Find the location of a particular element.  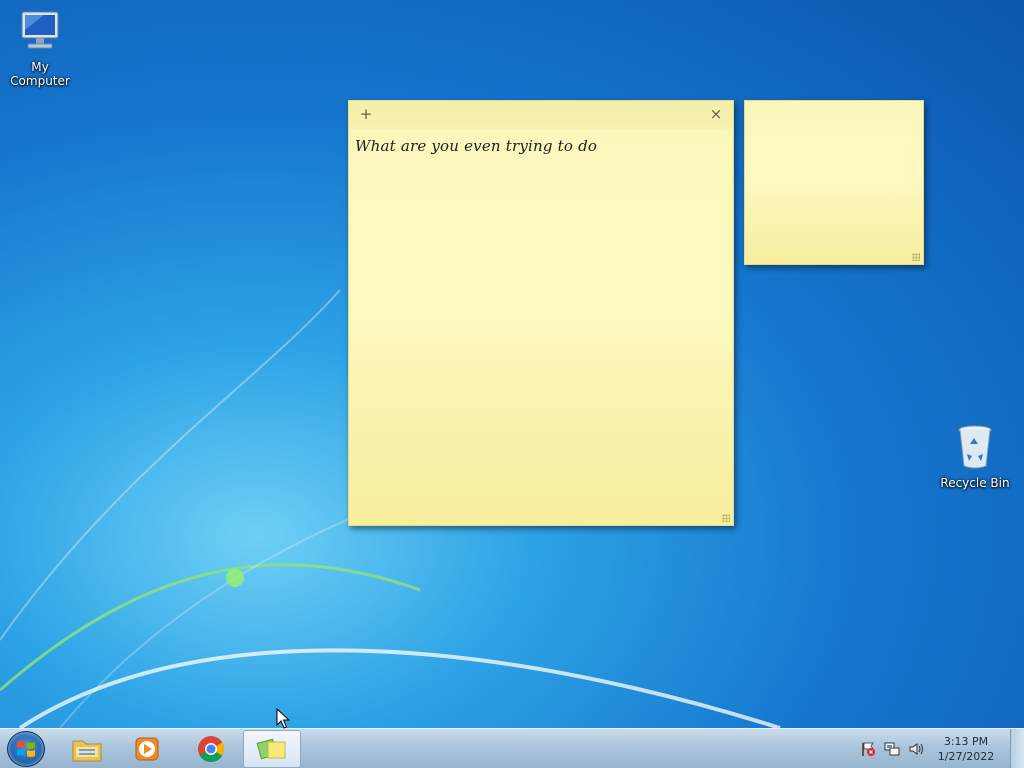

sticky-note-text: What are you even trying to do is located at coordinates (541, 146).